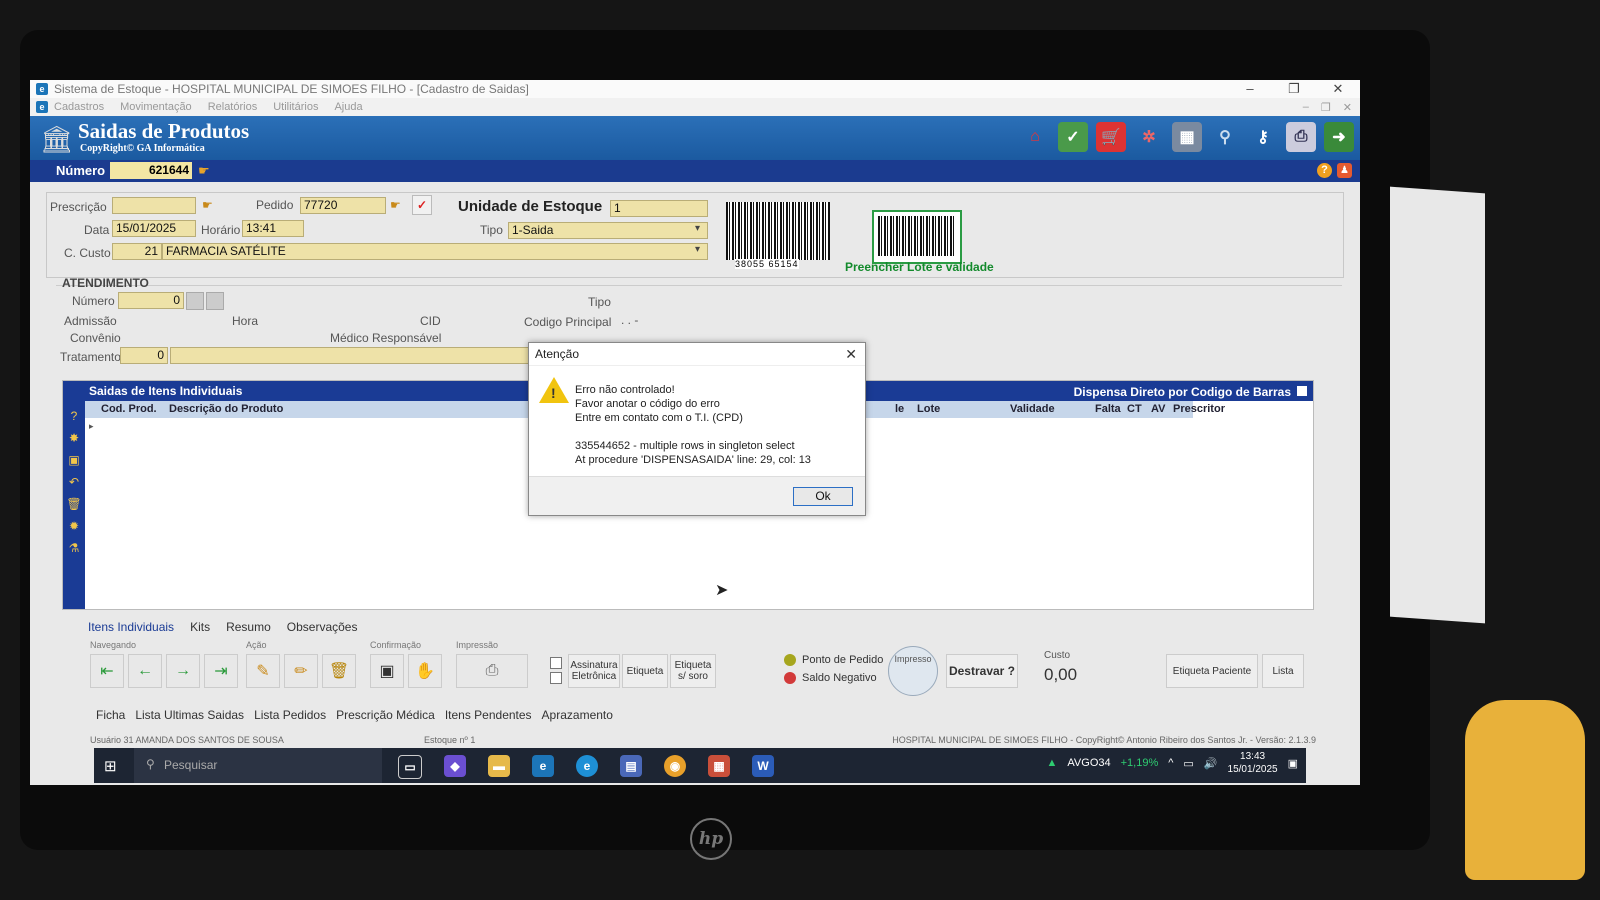  What do you see at coordinates (675, 766) in the screenshot?
I see `chrome-icon: ◉` at bounding box center [675, 766].